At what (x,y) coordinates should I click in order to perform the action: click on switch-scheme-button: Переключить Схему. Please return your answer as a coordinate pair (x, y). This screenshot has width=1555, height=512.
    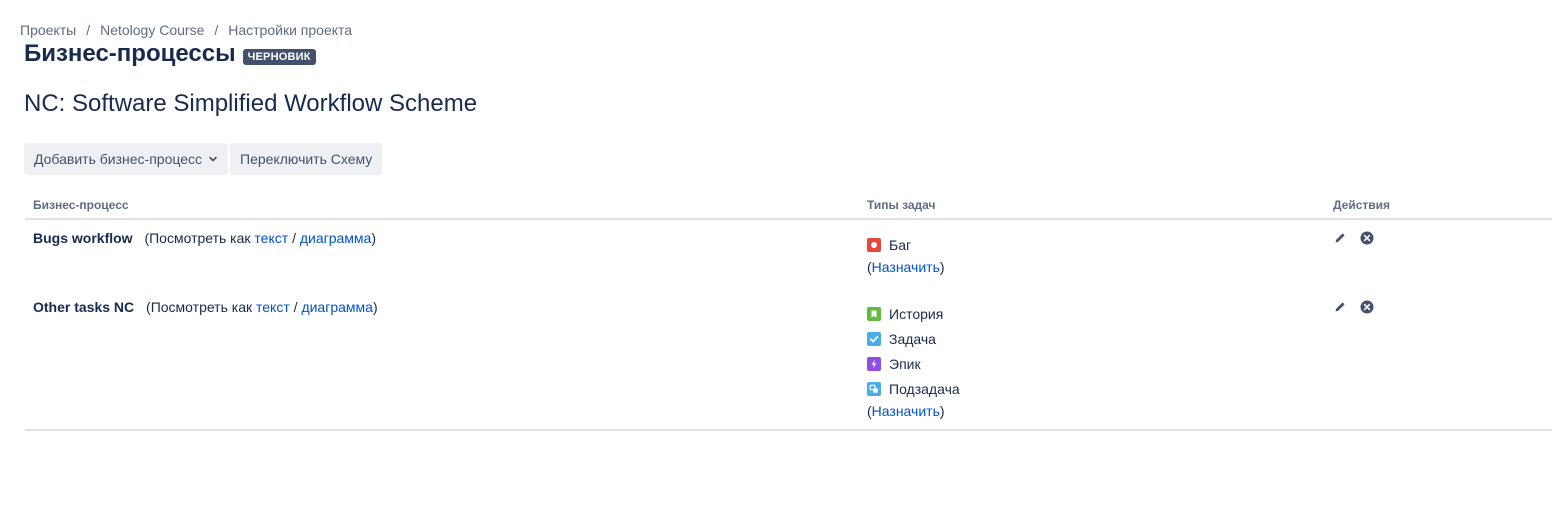
    Looking at the image, I should click on (306, 159).